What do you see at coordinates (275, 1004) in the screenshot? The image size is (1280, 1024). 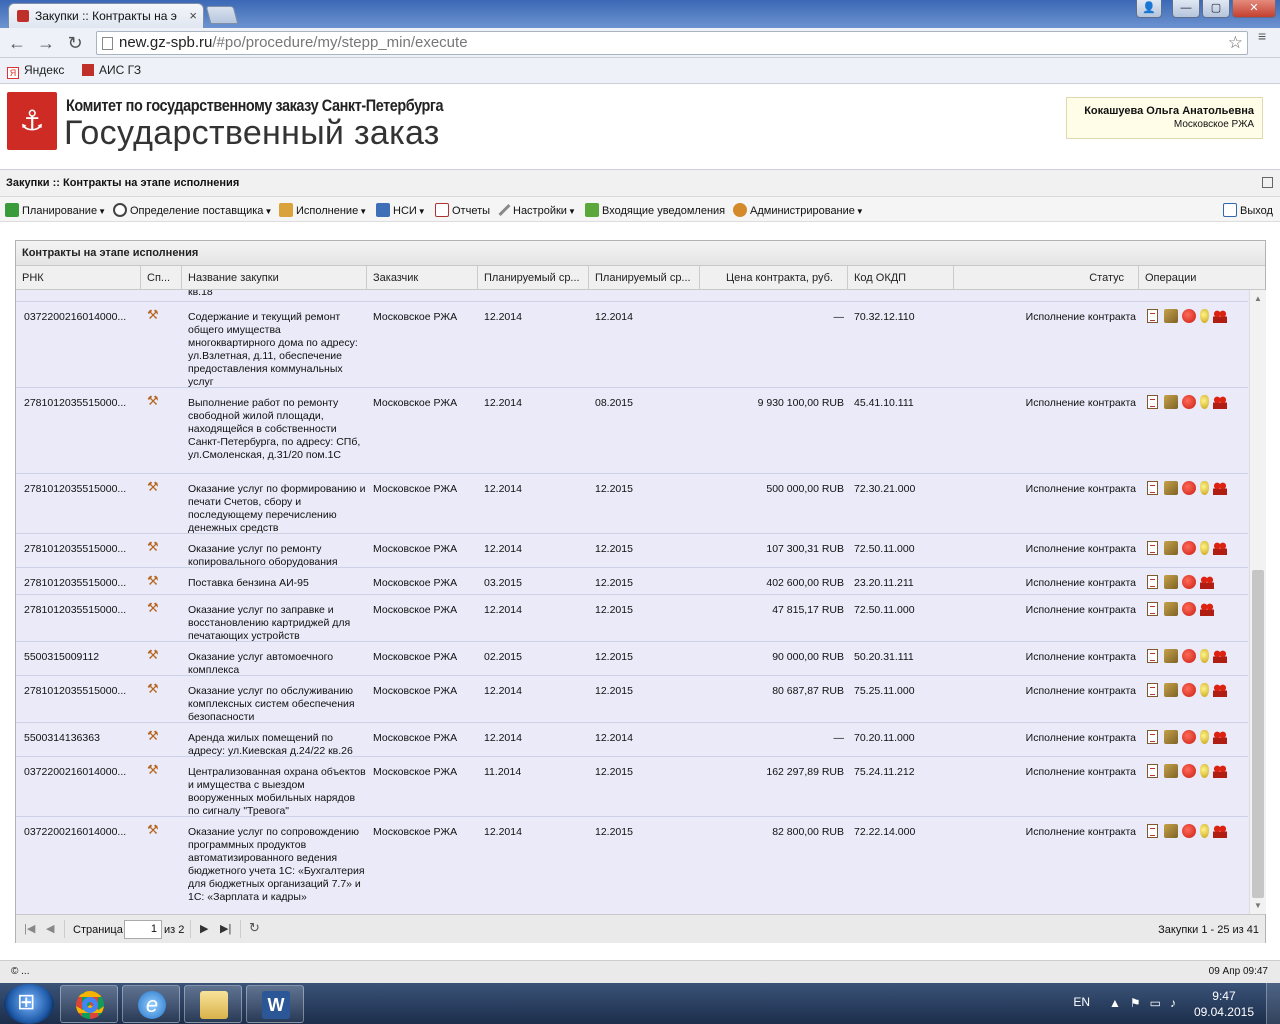 I see `taskbar-word: W` at bounding box center [275, 1004].